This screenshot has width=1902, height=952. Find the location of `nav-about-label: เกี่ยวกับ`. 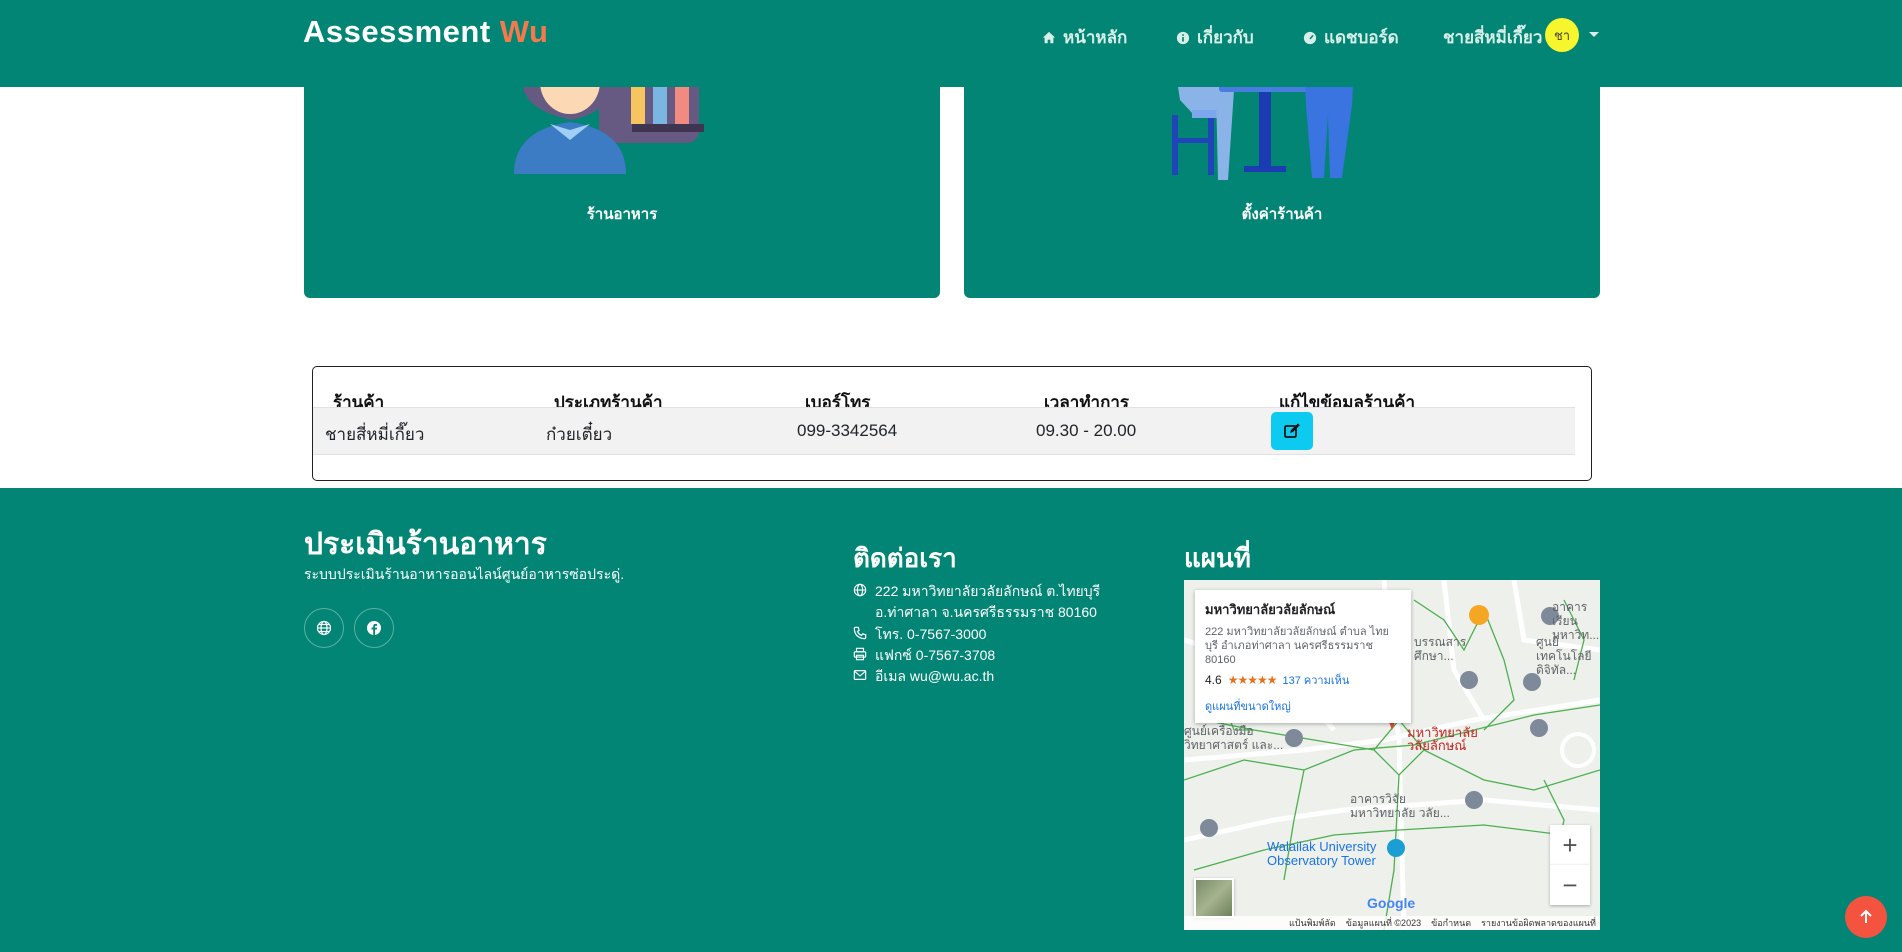

nav-about-label: เกี่ยวกับ is located at coordinates (1225, 37).